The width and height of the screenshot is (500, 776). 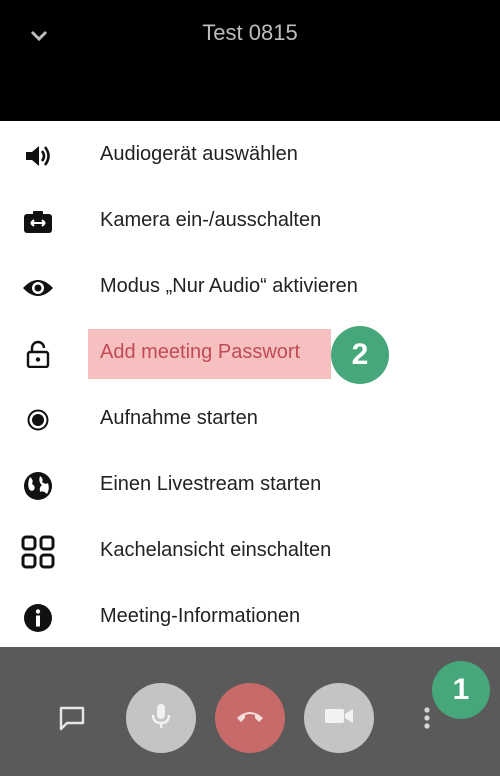 What do you see at coordinates (38, 552) in the screenshot?
I see `grid-icon` at bounding box center [38, 552].